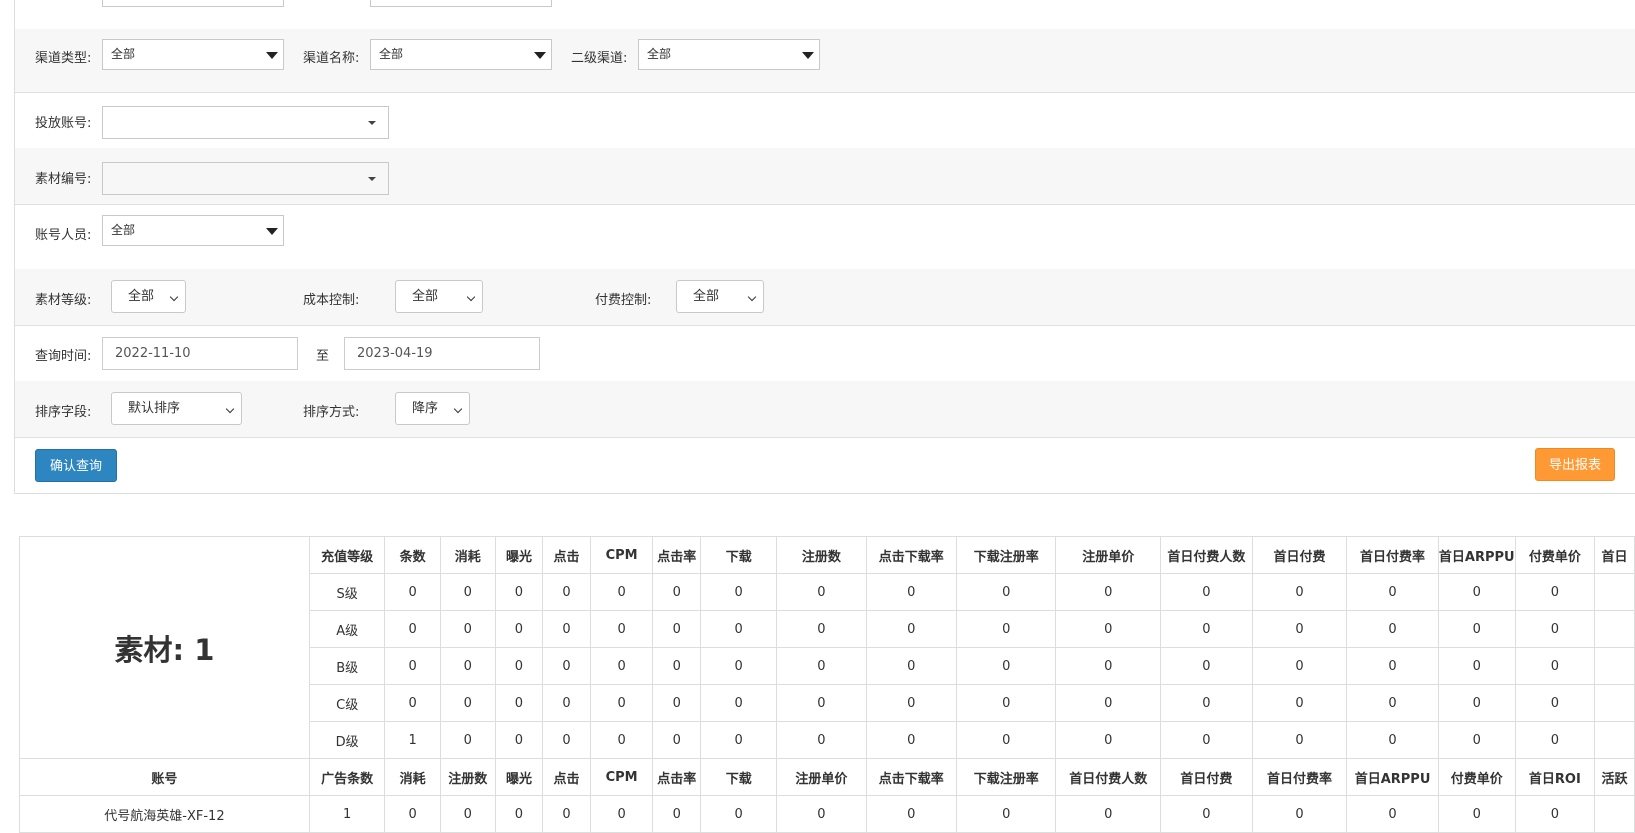 Image resolution: width=1635 pixels, height=833 pixels. I want to click on detail-column-header: 活跃, so click(1614, 777).